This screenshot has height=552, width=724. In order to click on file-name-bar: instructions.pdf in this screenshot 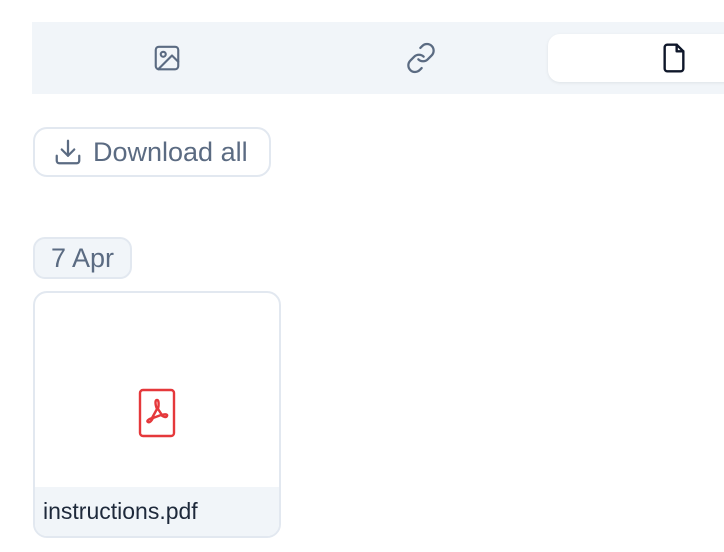, I will do `click(157, 511)`.